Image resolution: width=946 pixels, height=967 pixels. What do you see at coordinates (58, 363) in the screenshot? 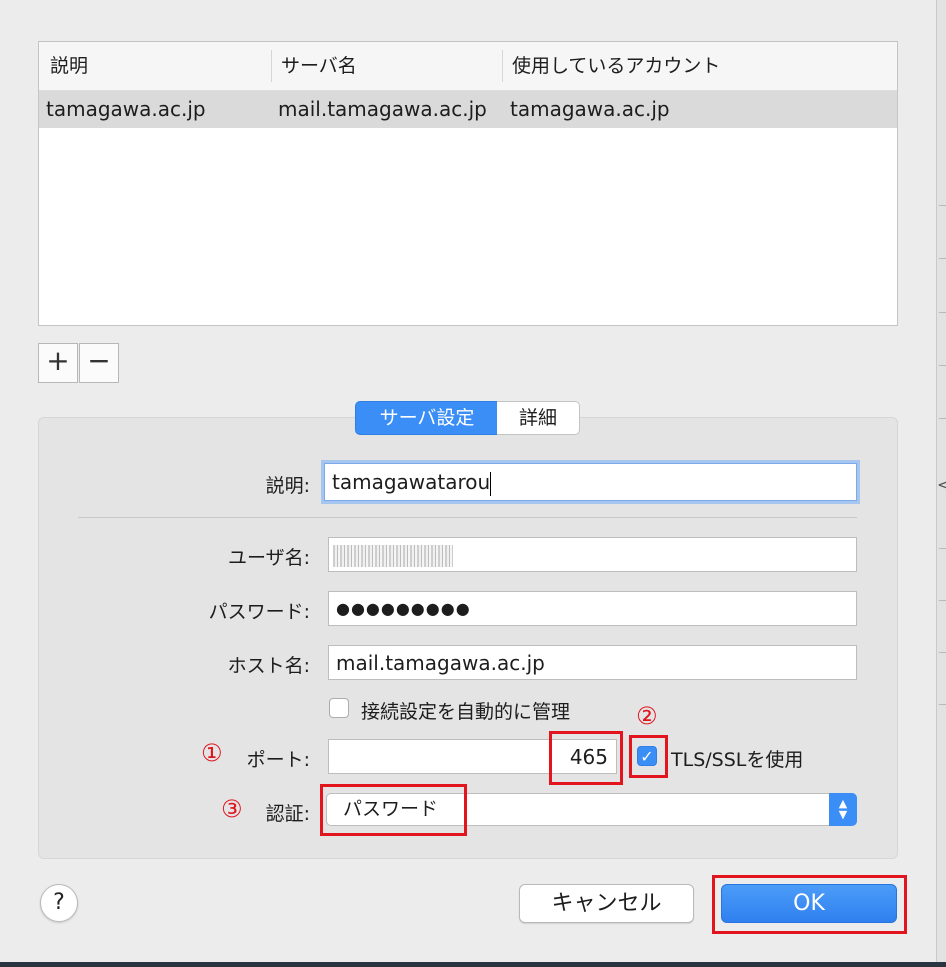
I see `add-account-button: +` at bounding box center [58, 363].